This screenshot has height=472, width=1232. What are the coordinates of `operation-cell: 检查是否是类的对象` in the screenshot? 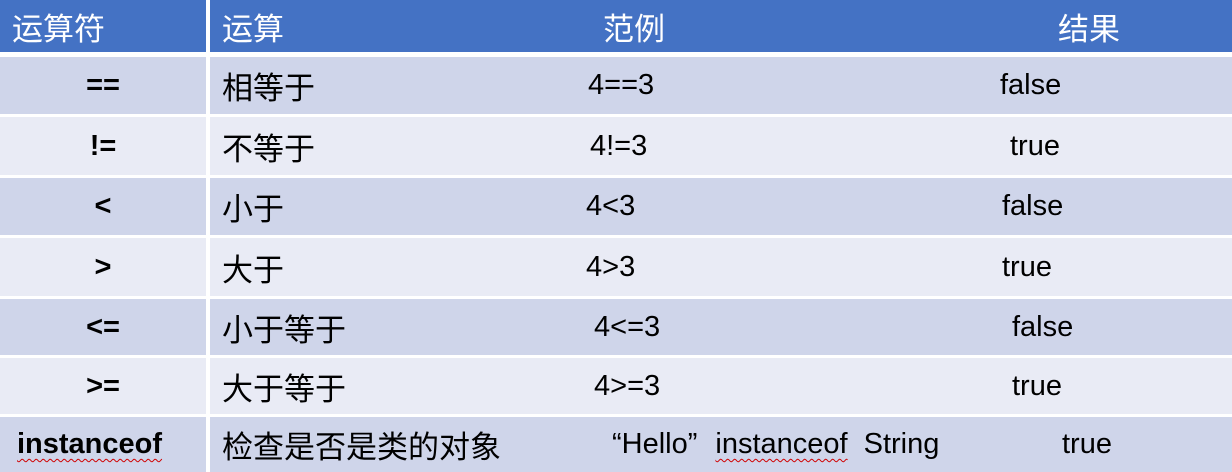 It's located at (361, 447).